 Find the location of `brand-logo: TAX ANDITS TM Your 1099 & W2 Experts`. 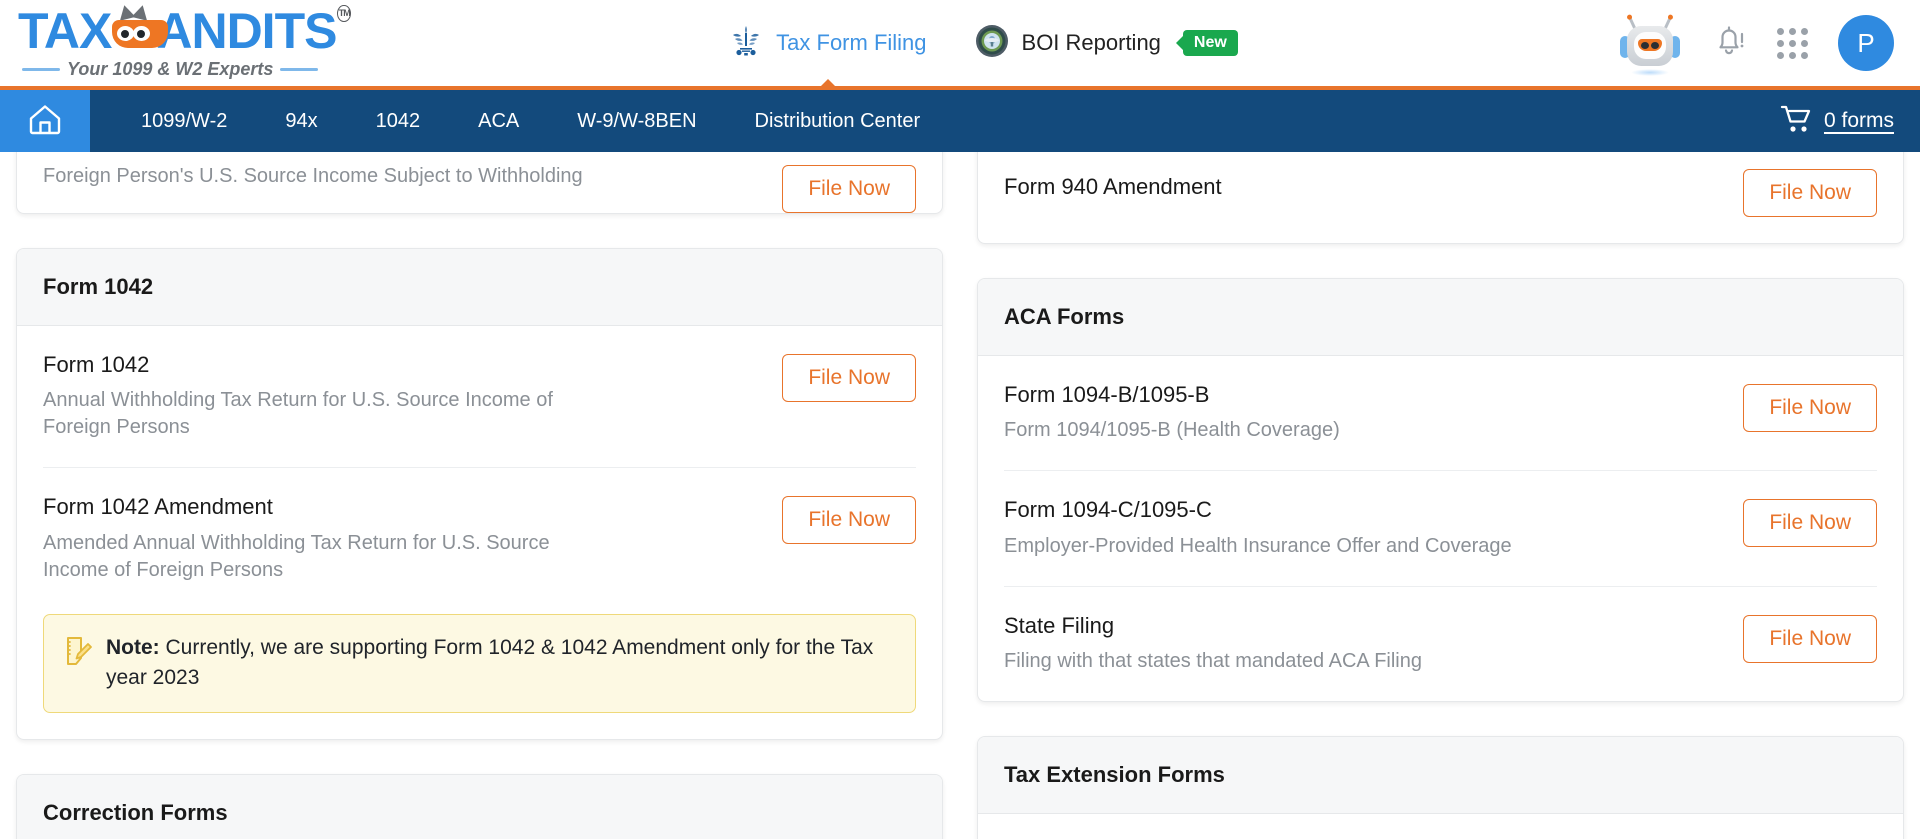

brand-logo: TAX ANDITS TM Your 1099 & W2 Experts is located at coordinates (175, 41).